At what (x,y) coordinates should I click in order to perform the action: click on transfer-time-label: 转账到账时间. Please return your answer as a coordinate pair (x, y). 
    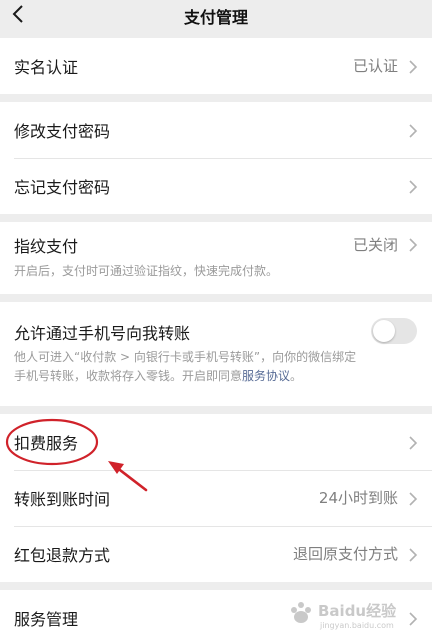
    Looking at the image, I should click on (62, 499).